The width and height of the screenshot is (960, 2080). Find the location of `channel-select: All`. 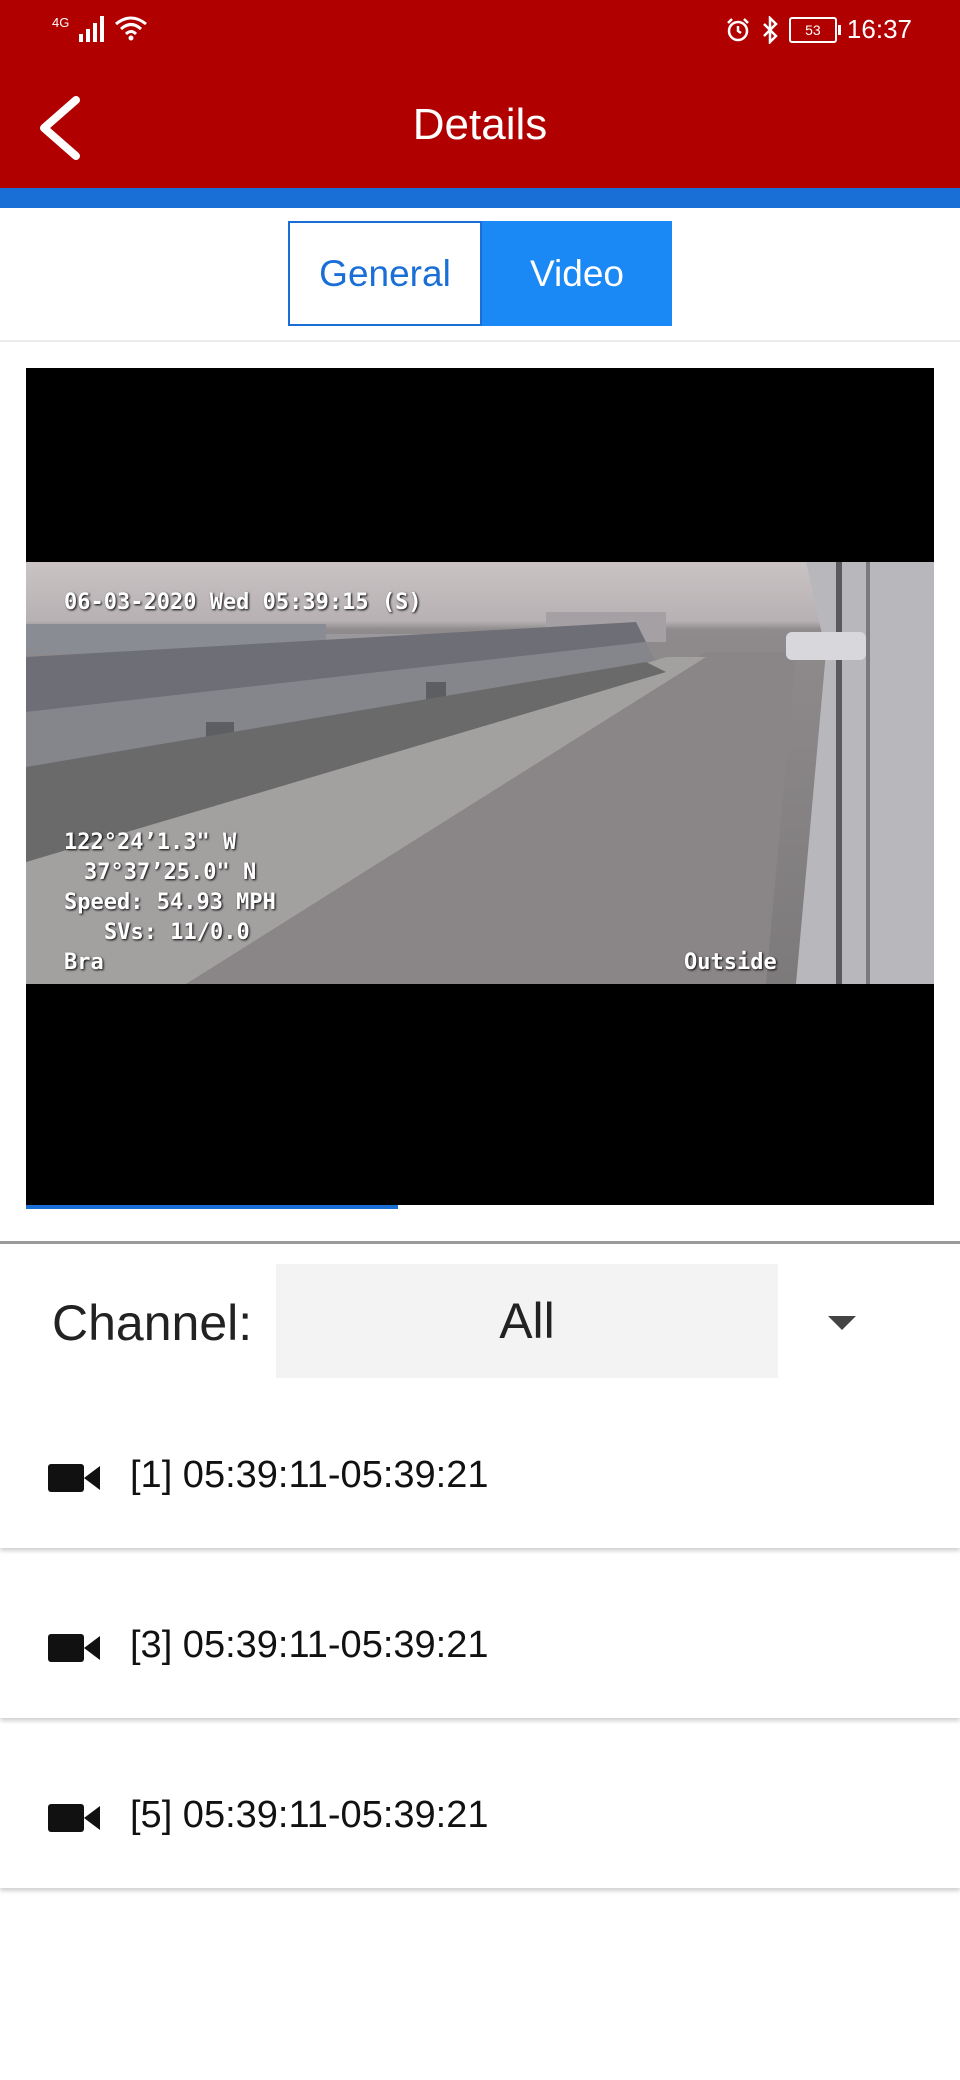

channel-select: All is located at coordinates (527, 1321).